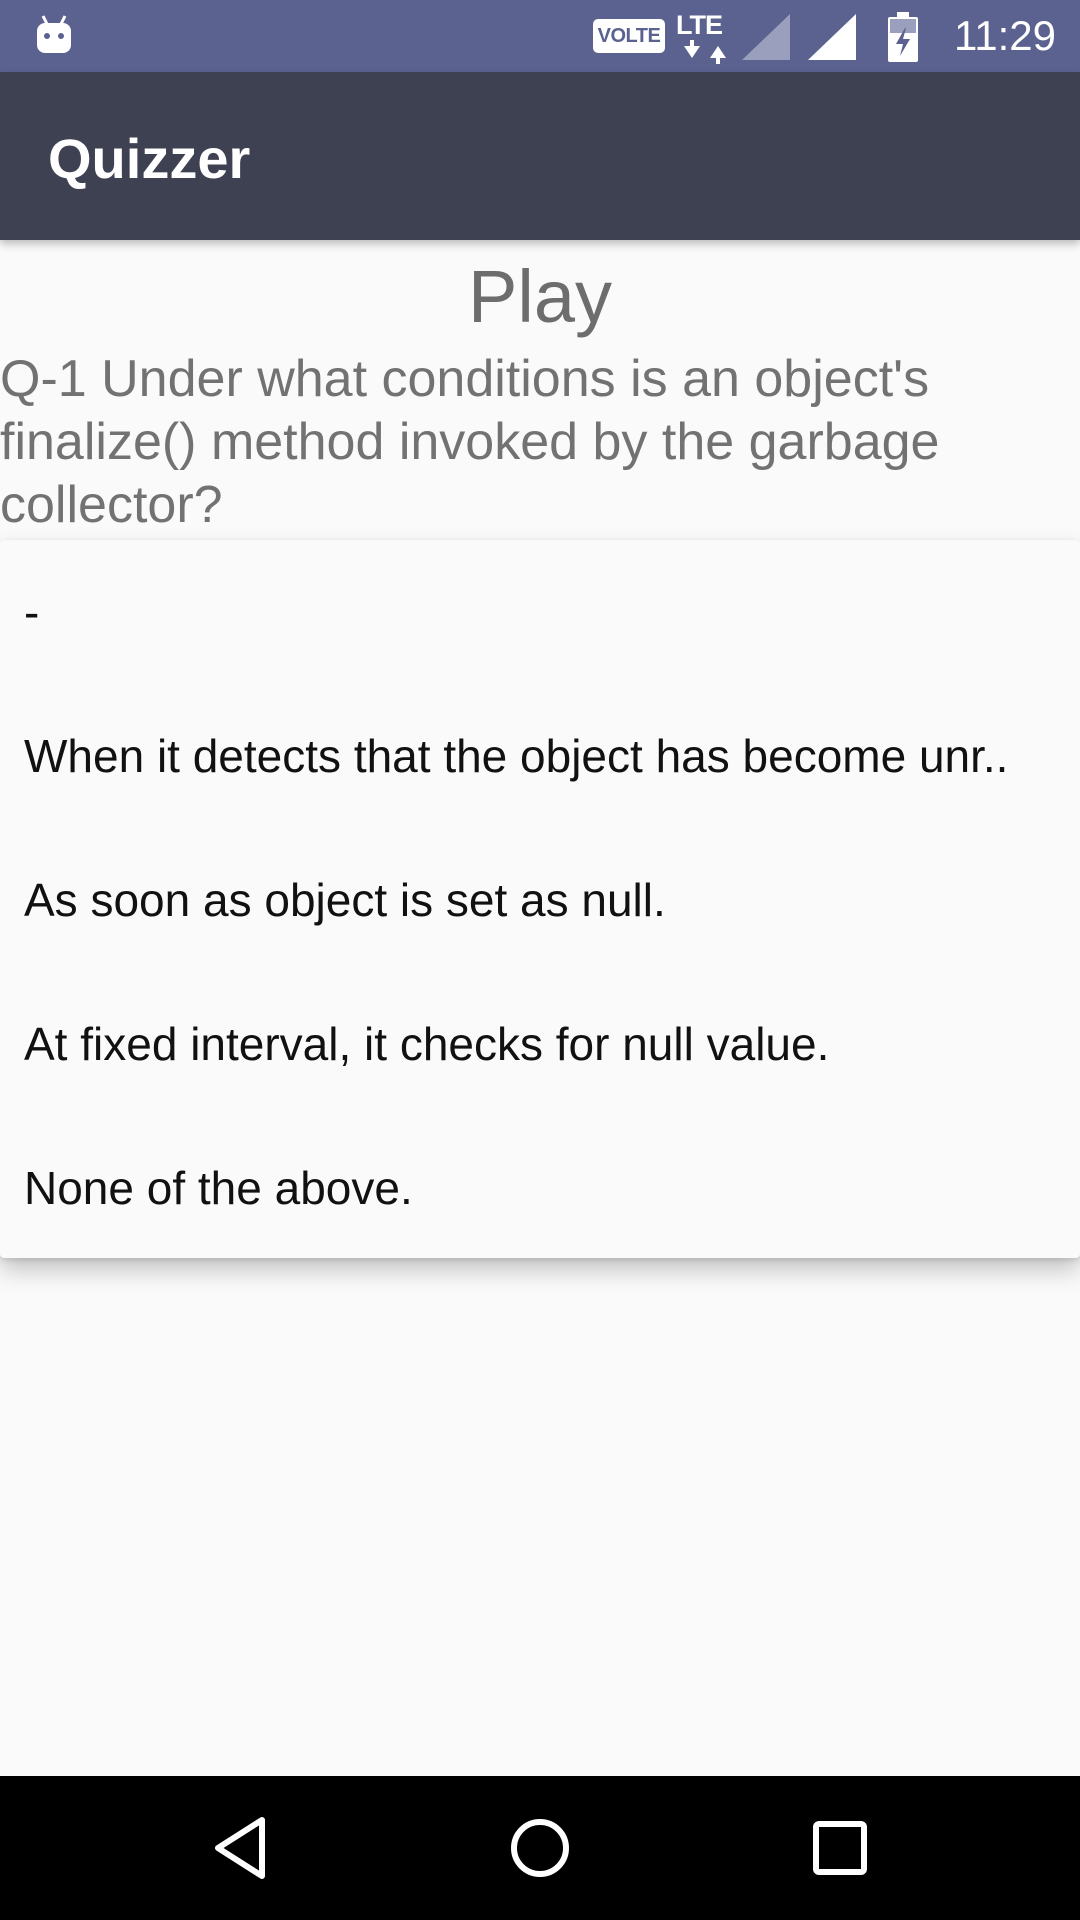  What do you see at coordinates (240, 1848) in the screenshot?
I see `back-icon` at bounding box center [240, 1848].